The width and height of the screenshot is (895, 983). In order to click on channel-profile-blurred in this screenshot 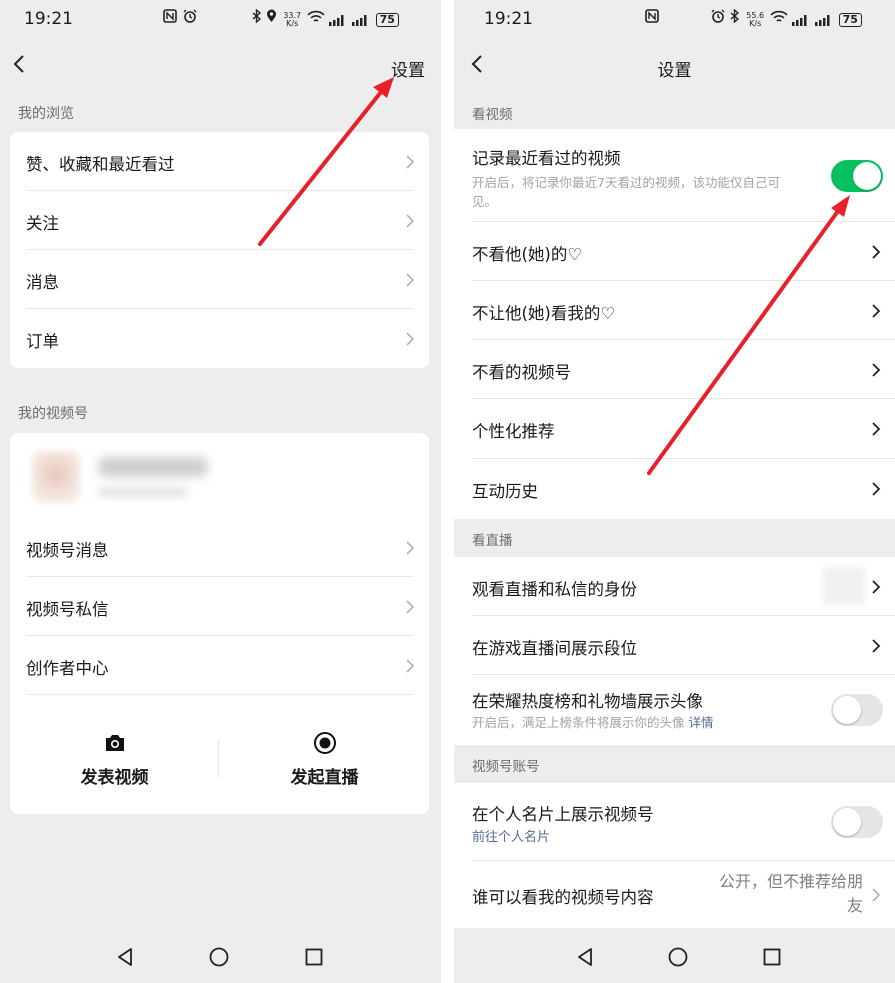, I will do `click(219, 475)`.